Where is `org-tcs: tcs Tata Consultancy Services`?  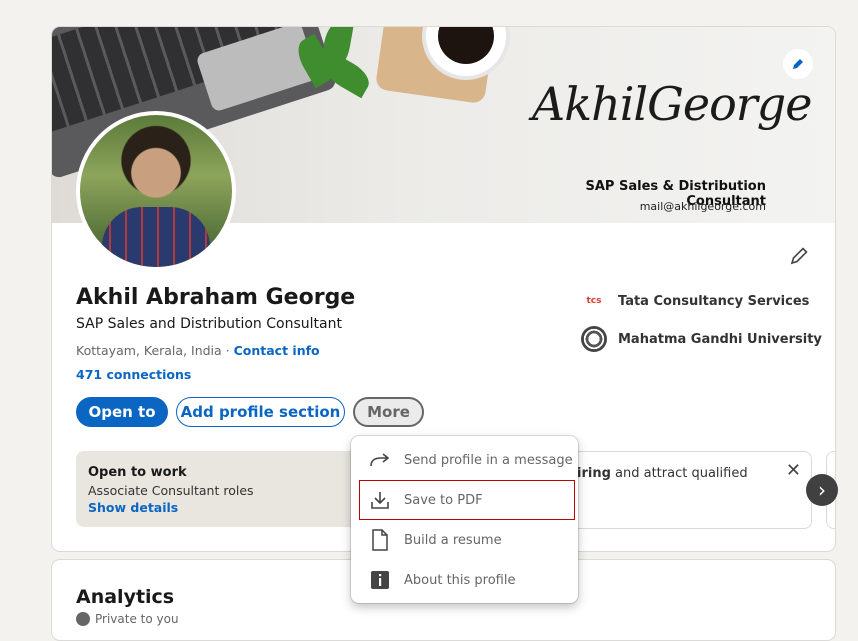
org-tcs: tcs Tata Consultancy Services is located at coordinates (695, 301).